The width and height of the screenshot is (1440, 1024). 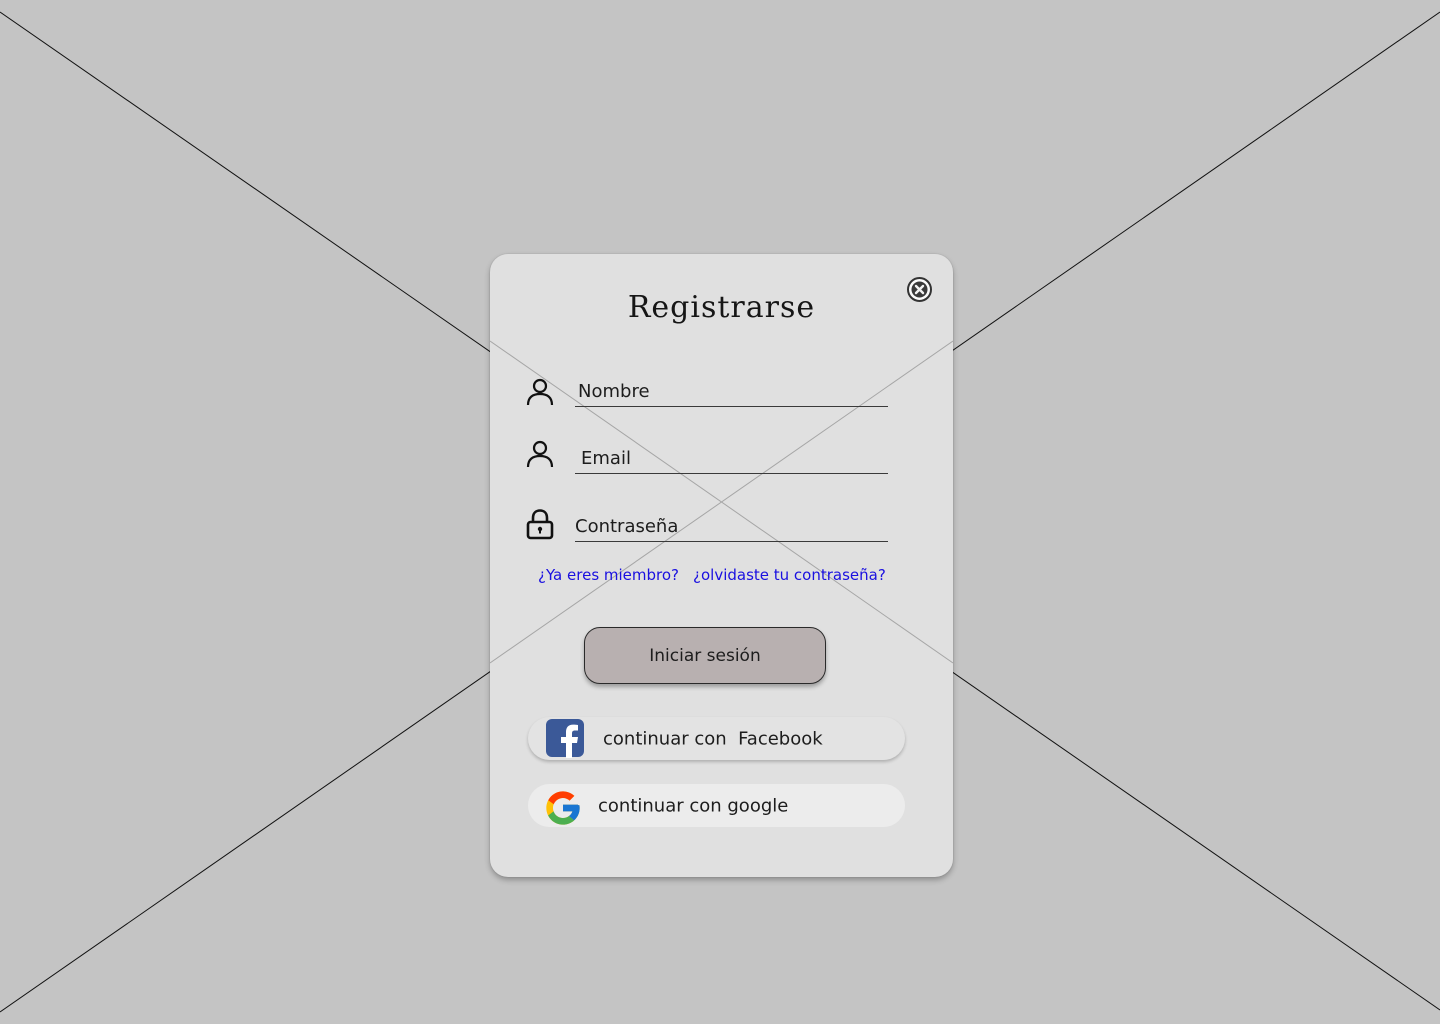 I want to click on email-field-label: Email, so click(x=606, y=458).